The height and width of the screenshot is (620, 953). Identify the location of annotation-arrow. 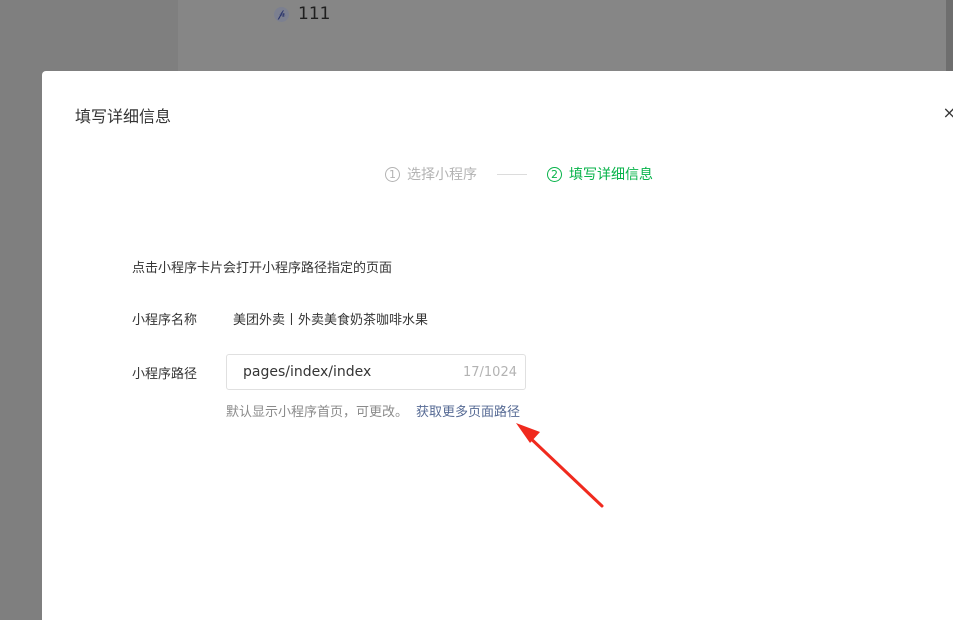
(560, 465).